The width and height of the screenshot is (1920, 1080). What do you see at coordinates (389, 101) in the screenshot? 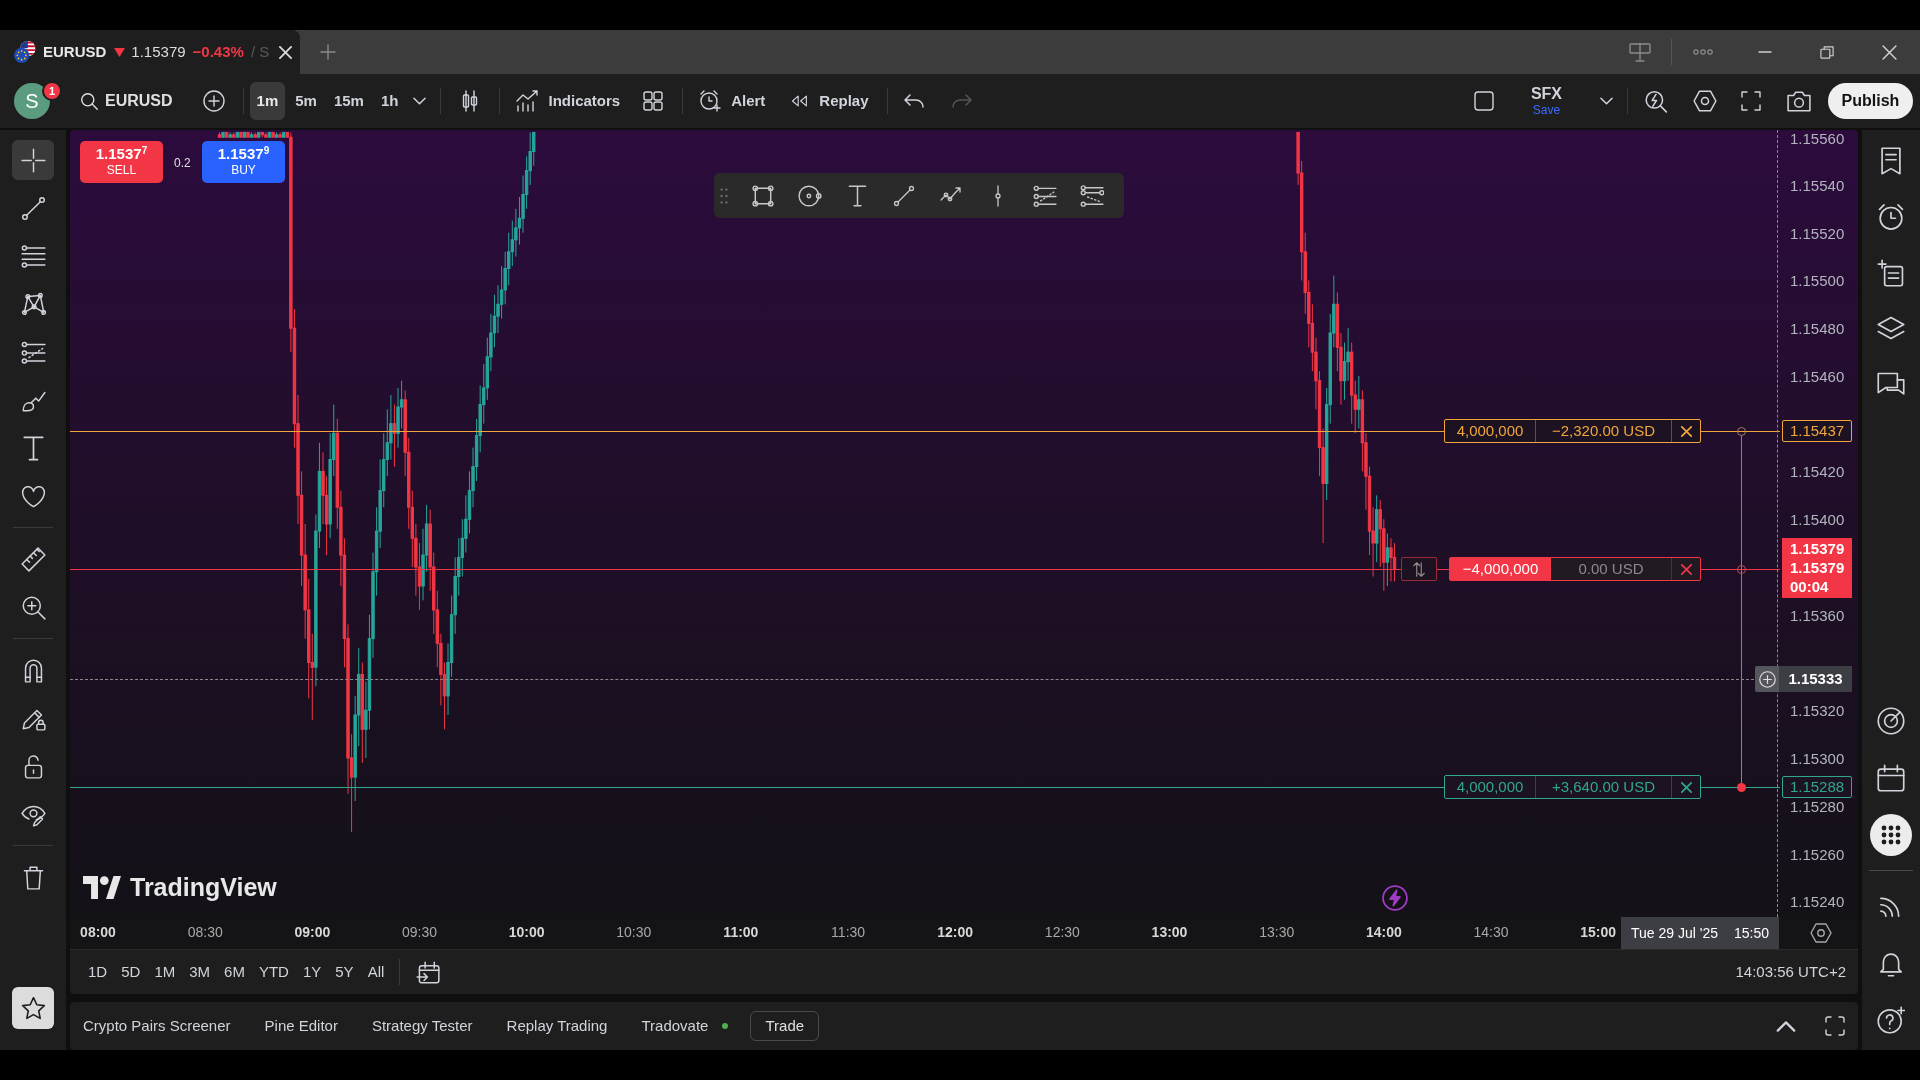
I see `interval-button: 1h` at bounding box center [389, 101].